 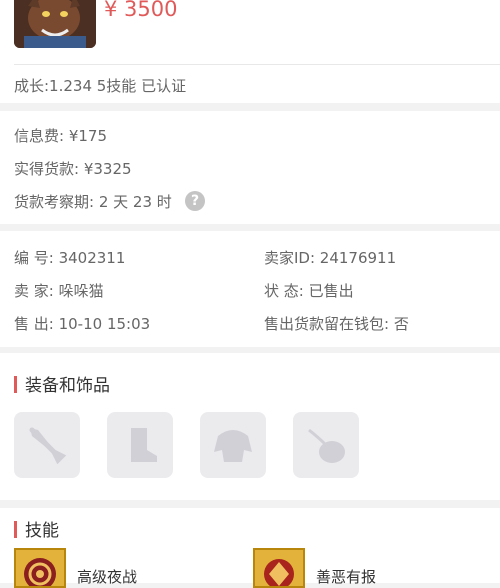 What do you see at coordinates (309, 291) in the screenshot?
I see `trade-status: 状 态: 已售出` at bounding box center [309, 291].